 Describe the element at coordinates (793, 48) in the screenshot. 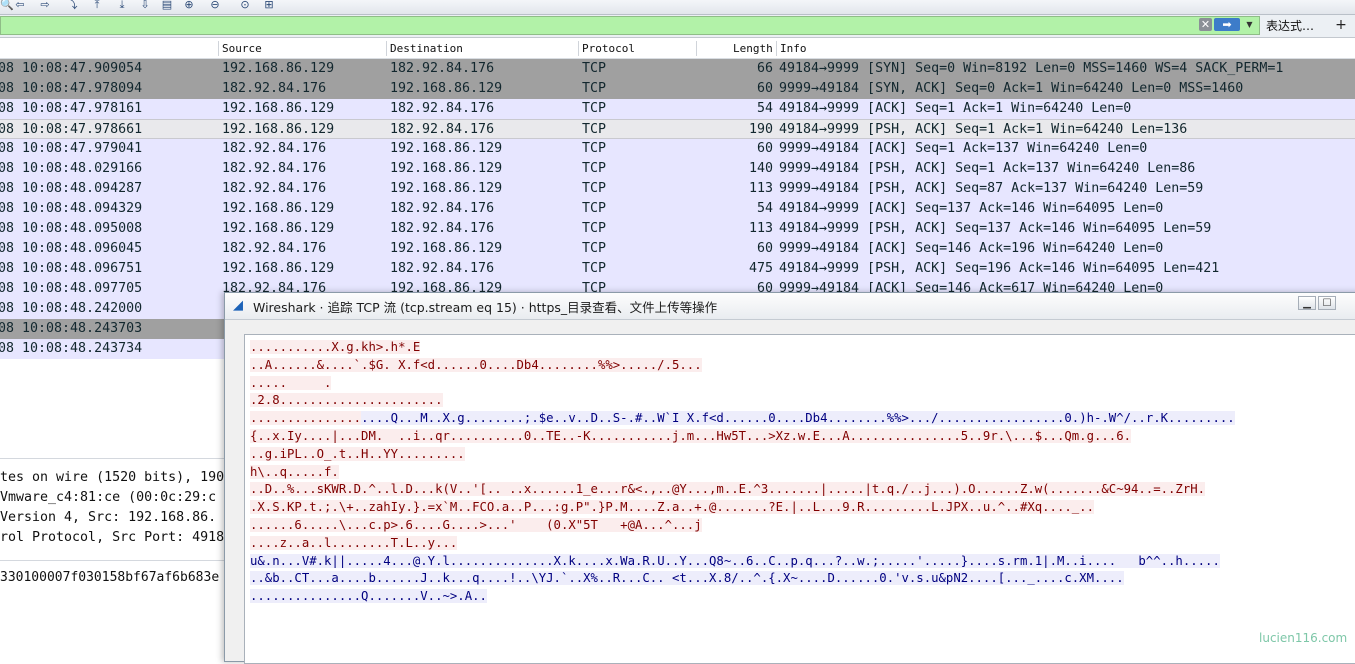

I see `column-info: Info` at that location.